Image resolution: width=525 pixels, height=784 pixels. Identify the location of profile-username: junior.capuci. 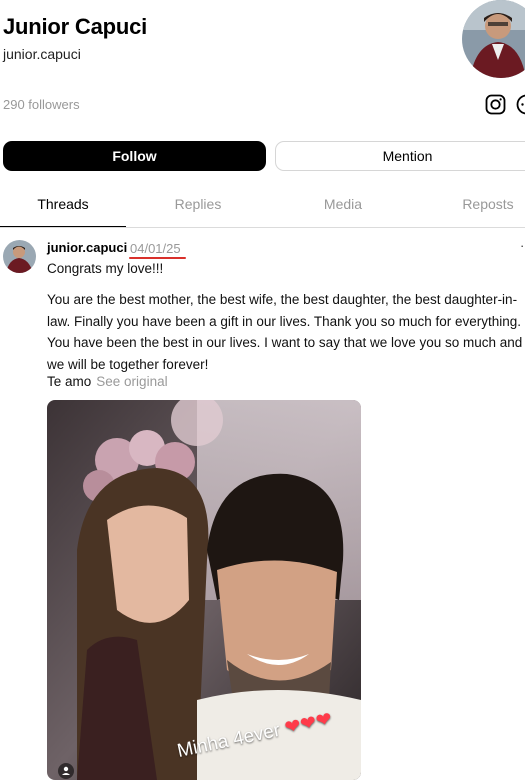
(42, 54).